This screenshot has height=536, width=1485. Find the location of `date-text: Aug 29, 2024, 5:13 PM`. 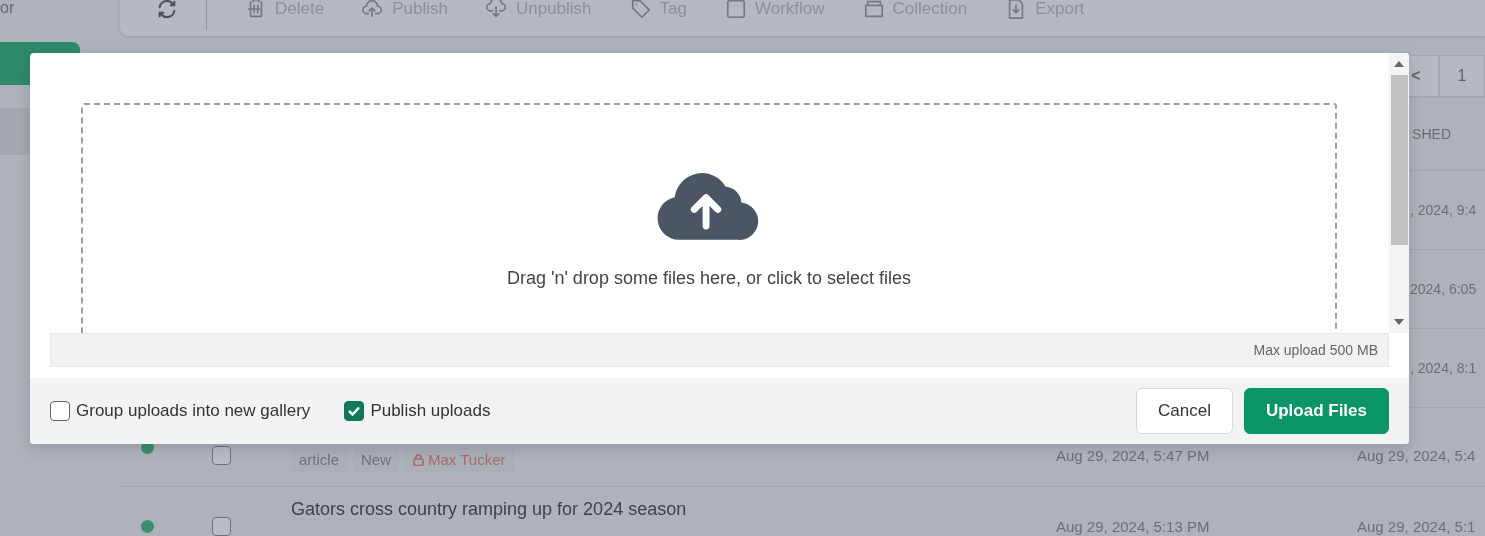

date-text: Aug 29, 2024, 5:13 PM is located at coordinates (1133, 526).